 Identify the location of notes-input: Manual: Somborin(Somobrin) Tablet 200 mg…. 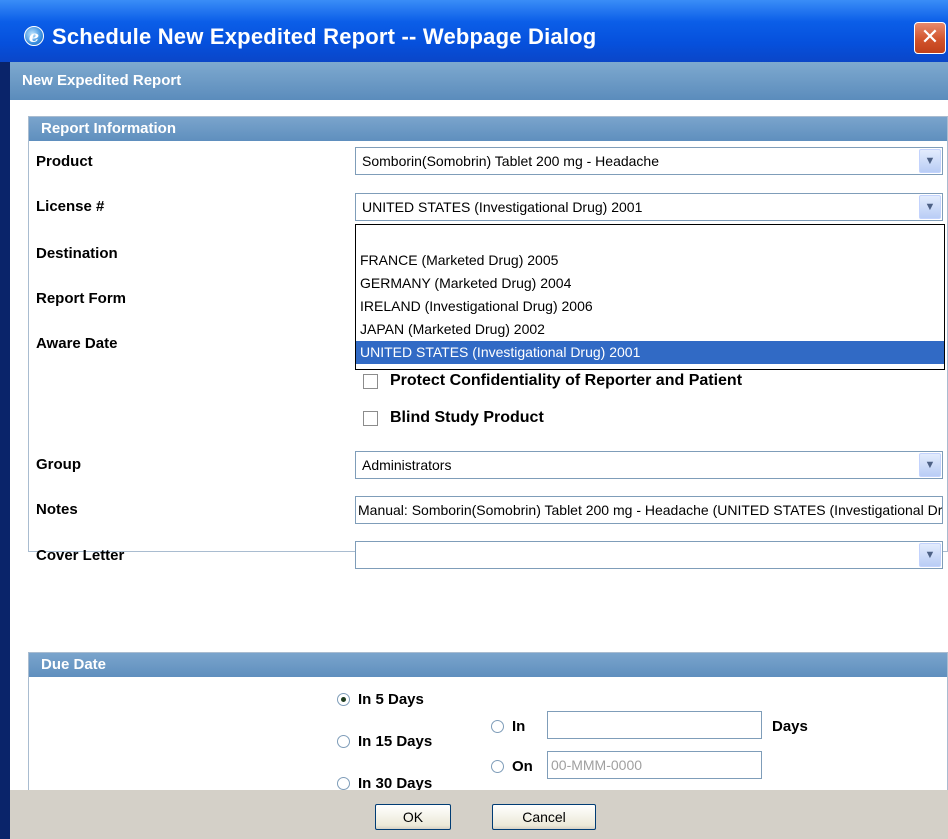
(649, 510).